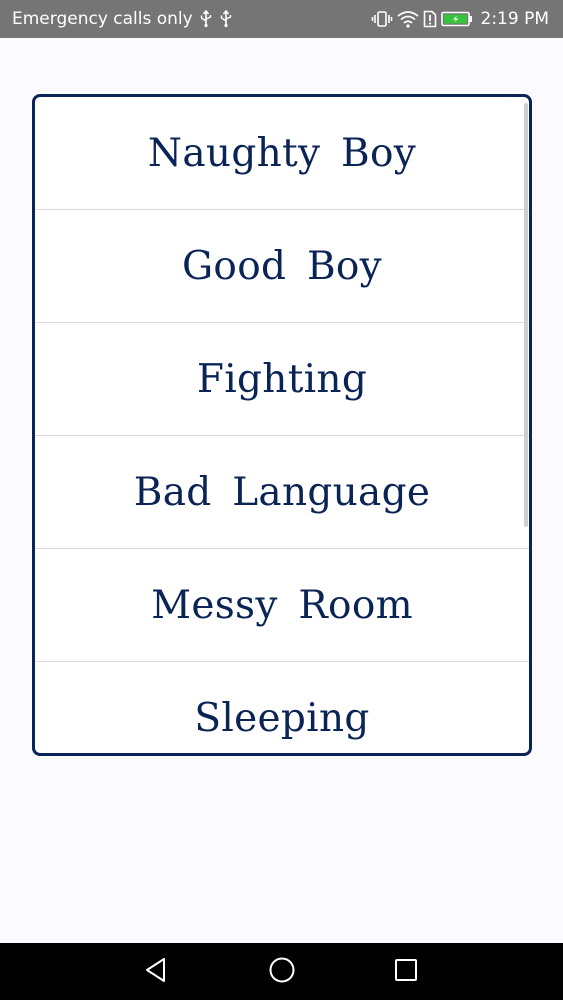 The width and height of the screenshot is (563, 1000). I want to click on list-item-fighting: Fighting, so click(282, 379).